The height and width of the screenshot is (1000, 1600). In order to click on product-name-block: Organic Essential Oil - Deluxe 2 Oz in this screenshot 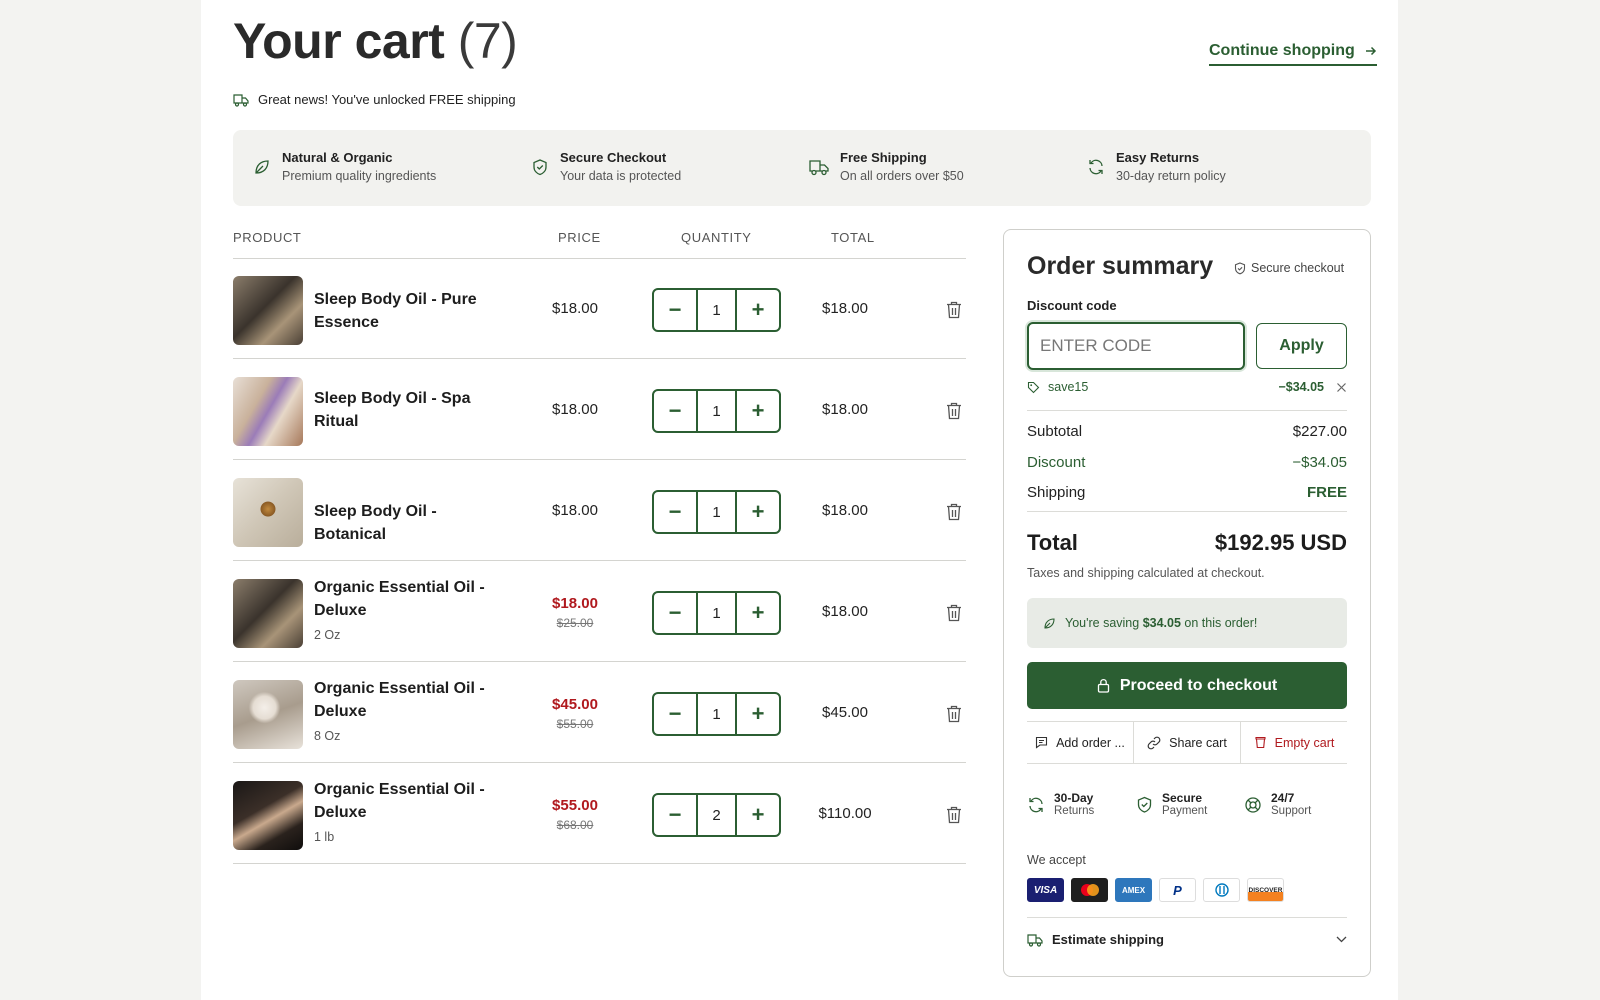, I will do `click(411, 611)`.